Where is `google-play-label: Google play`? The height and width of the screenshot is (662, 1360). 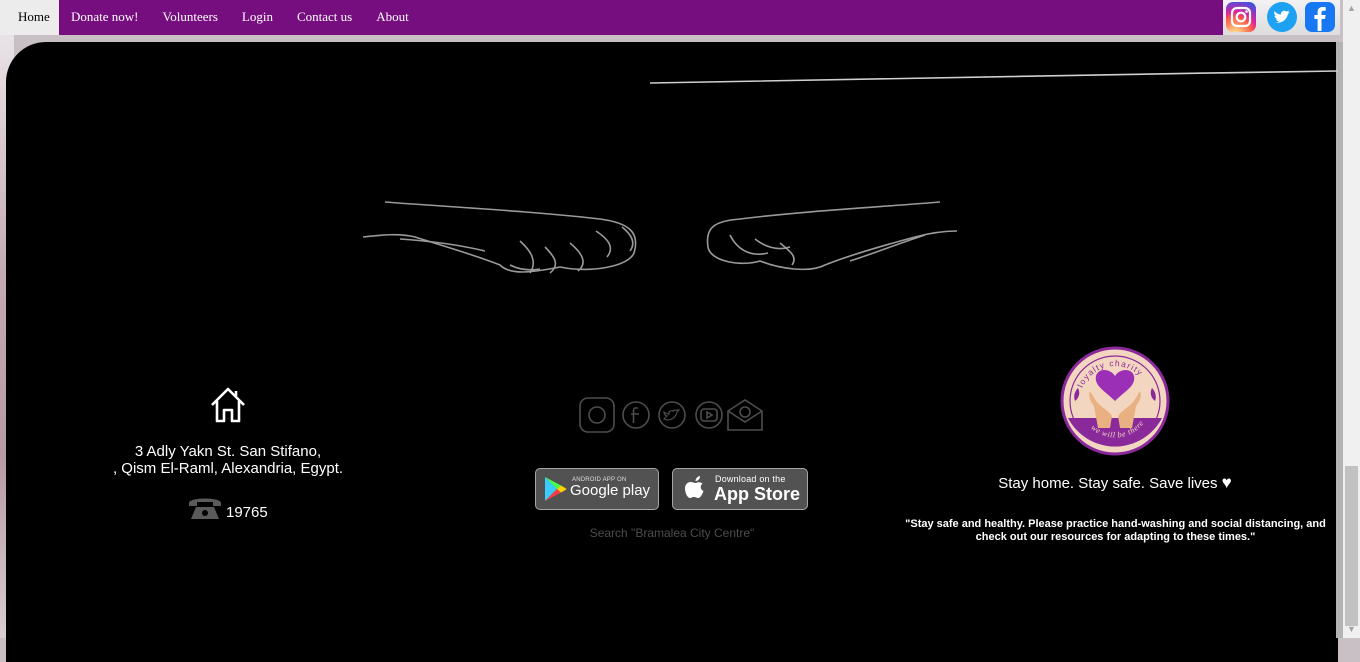
google-play-label: Google play is located at coordinates (610, 490).